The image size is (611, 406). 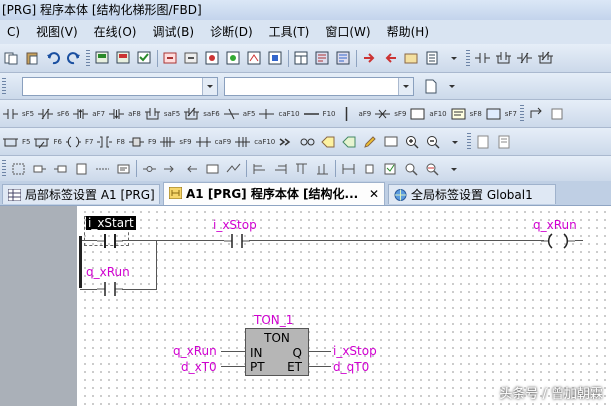 I want to click on monitor-start-icon, so click(x=170, y=58).